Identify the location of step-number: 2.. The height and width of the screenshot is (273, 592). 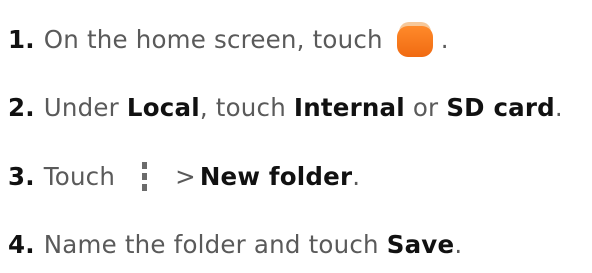
(21, 107).